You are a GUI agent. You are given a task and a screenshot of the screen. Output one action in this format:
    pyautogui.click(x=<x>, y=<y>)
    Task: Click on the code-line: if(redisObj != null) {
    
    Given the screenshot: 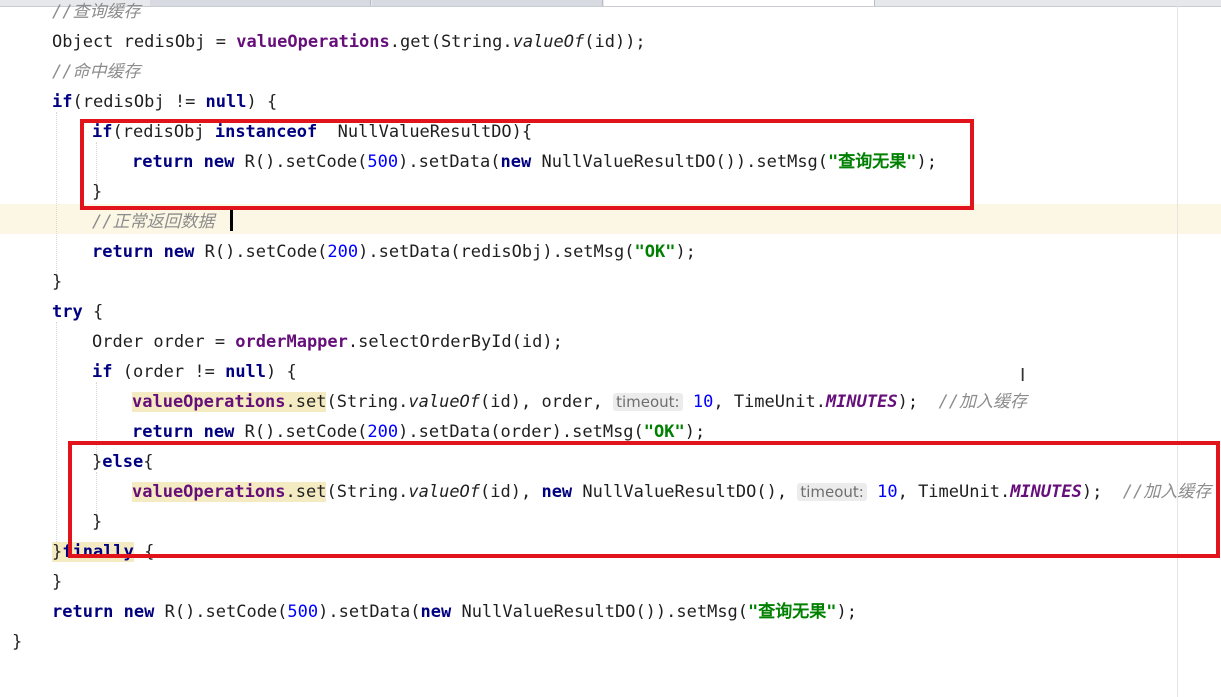 What is the action you would take?
    pyautogui.click(x=164, y=102)
    